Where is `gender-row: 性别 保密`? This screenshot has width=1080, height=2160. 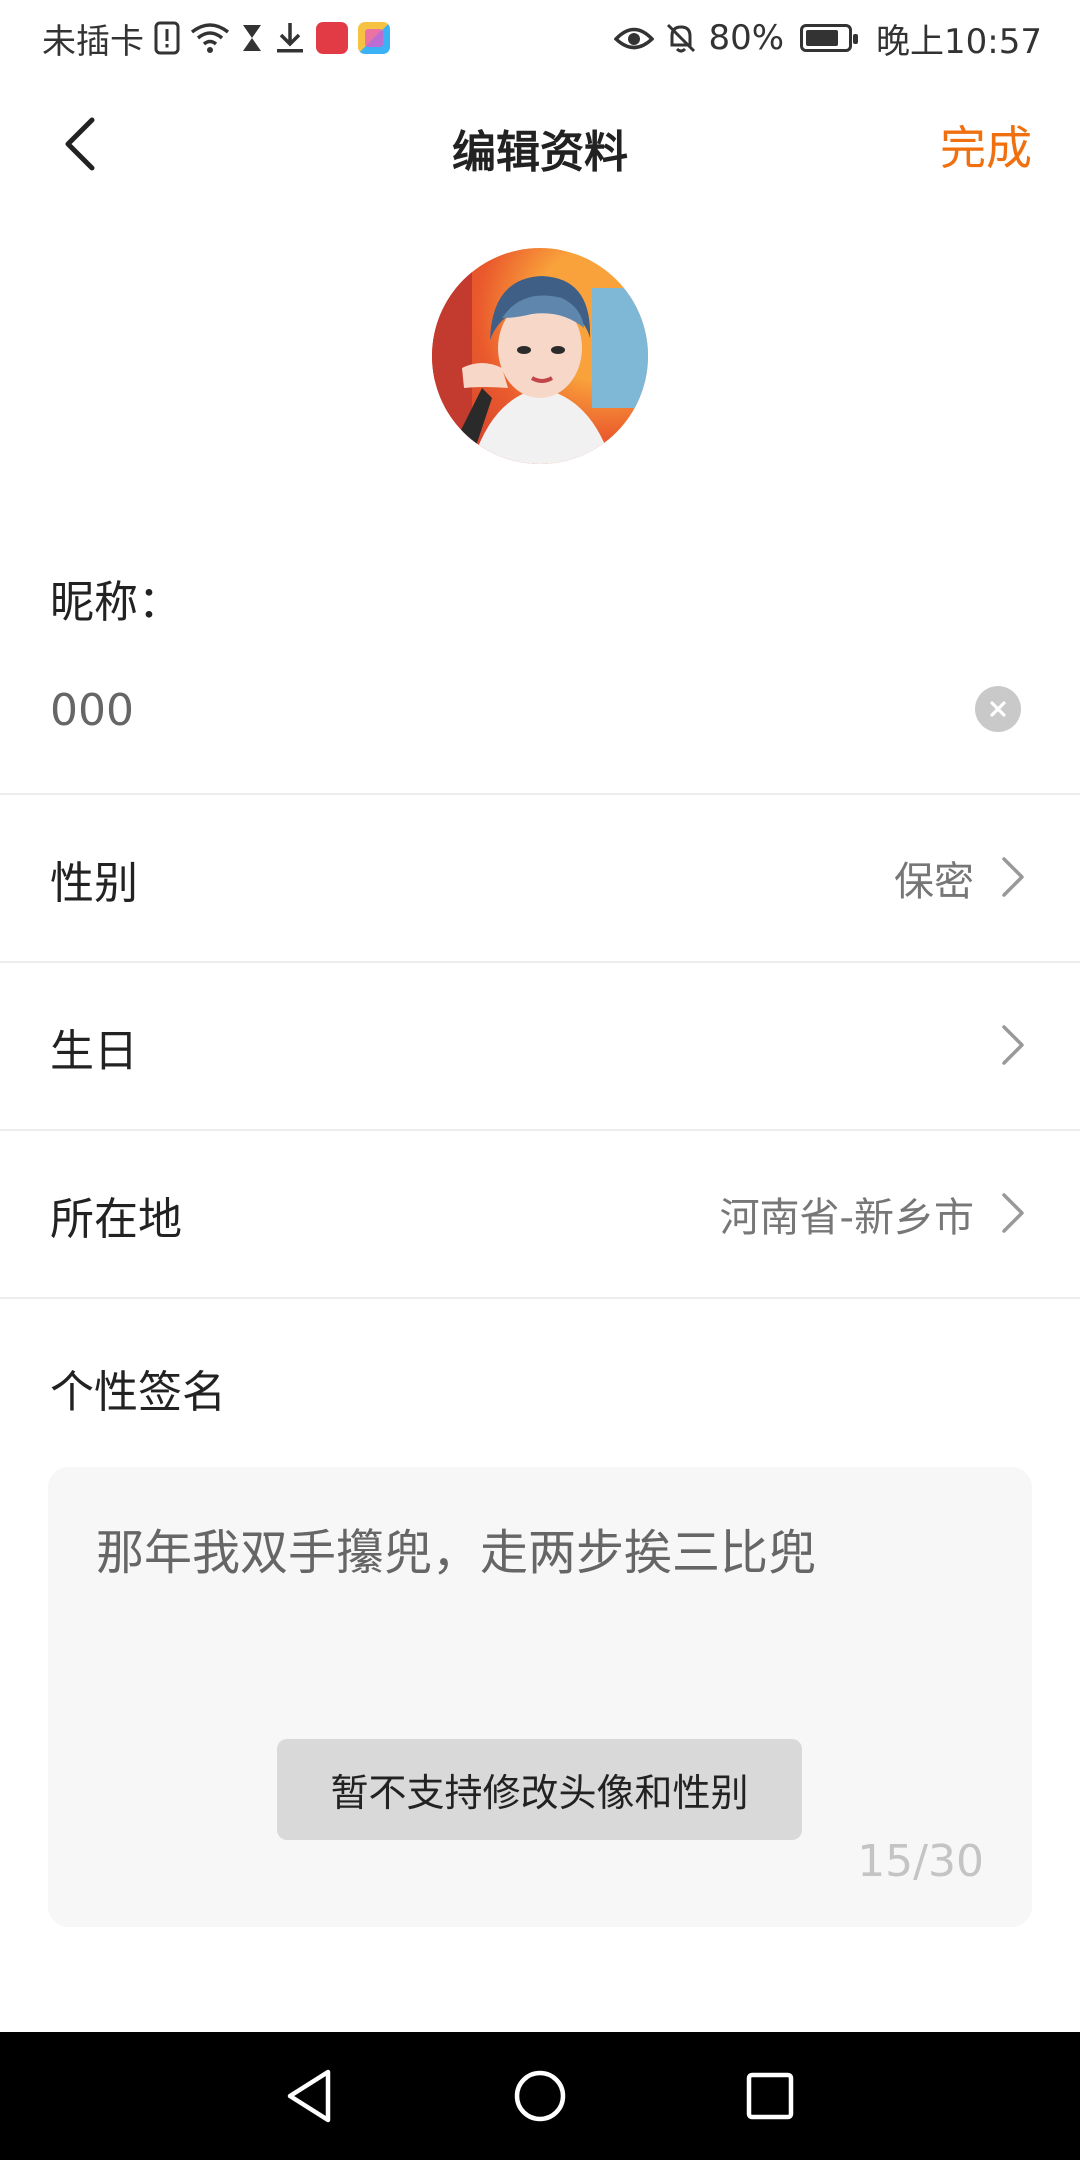 gender-row: 性别 保密 is located at coordinates (540, 878).